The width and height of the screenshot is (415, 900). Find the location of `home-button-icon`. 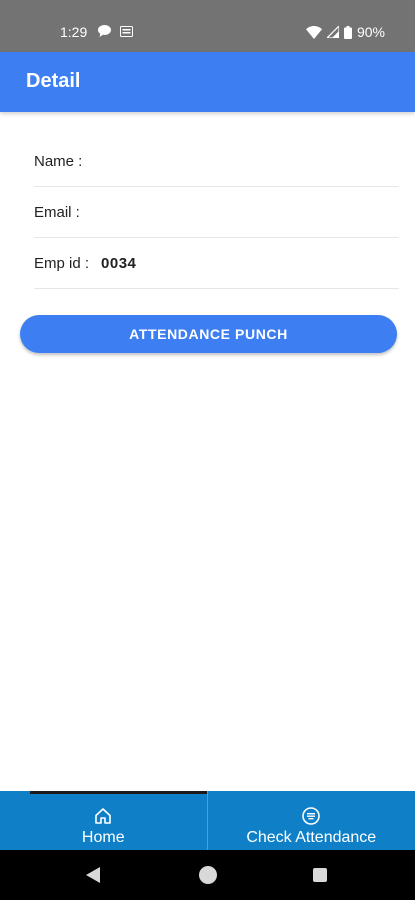

home-button-icon is located at coordinates (208, 875).